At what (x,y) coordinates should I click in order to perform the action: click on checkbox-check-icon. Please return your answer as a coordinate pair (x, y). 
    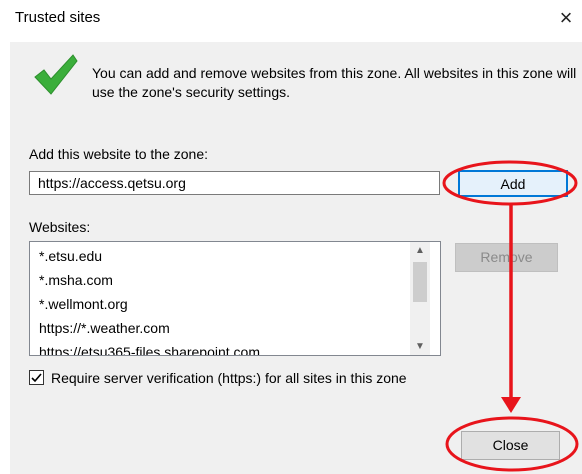
    Looking at the image, I should click on (36, 378).